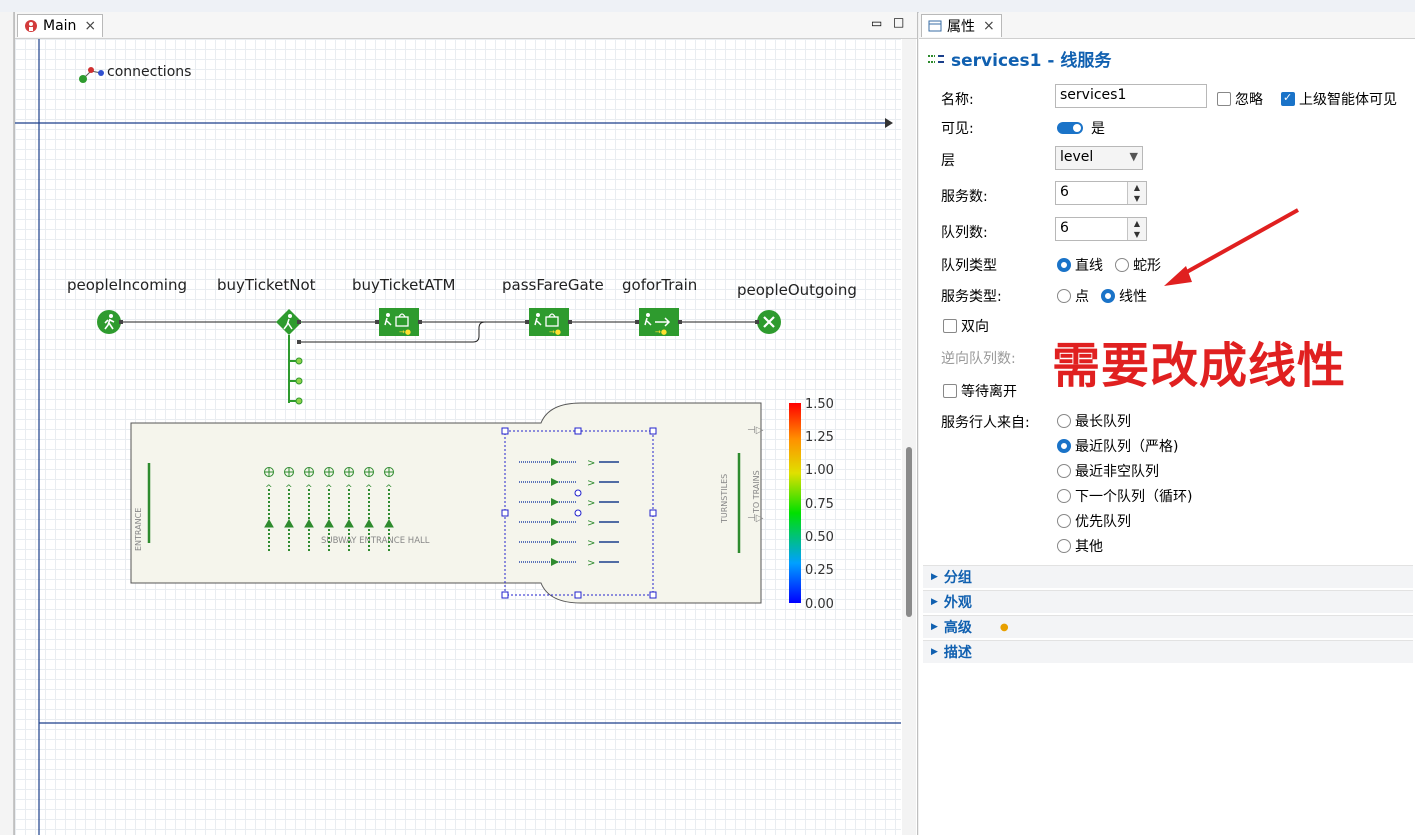 The image size is (1415, 835). I want to click on serve-from-other-radio: 其他, so click(1080, 546).